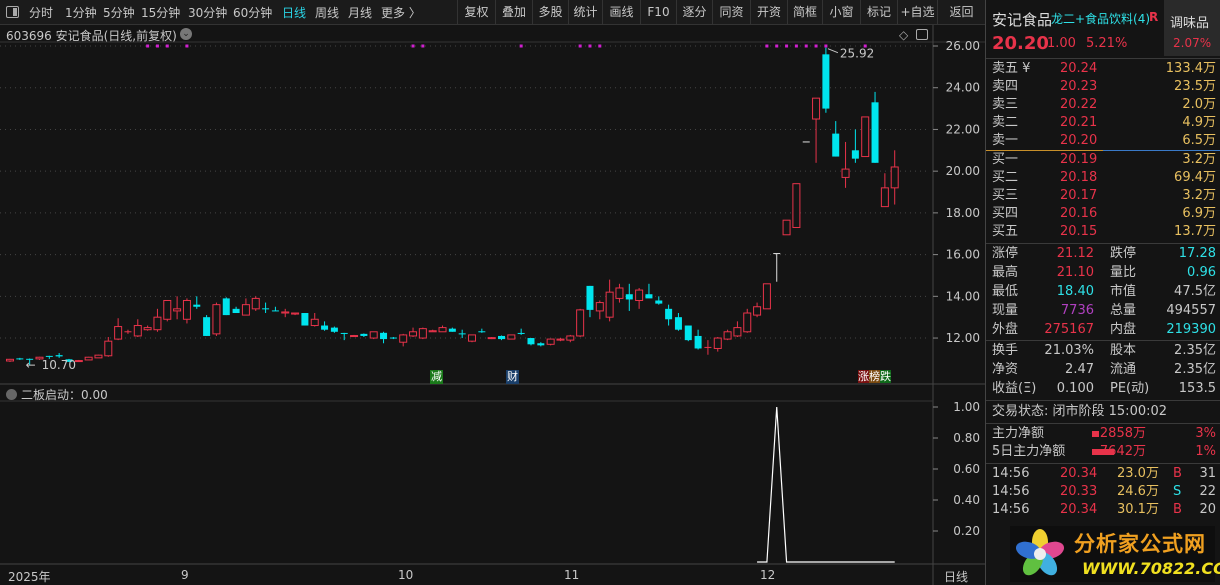 This screenshot has height=585, width=1220. I want to click on tick-count: 31, so click(1207, 473).